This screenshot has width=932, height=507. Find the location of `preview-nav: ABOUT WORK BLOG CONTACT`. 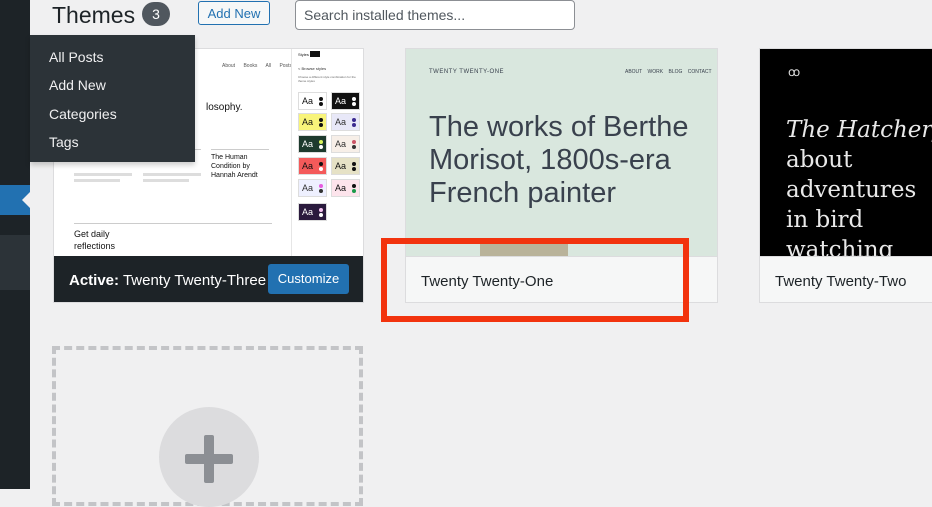

preview-nav: ABOUT WORK BLOG CONTACT is located at coordinates (668, 72).